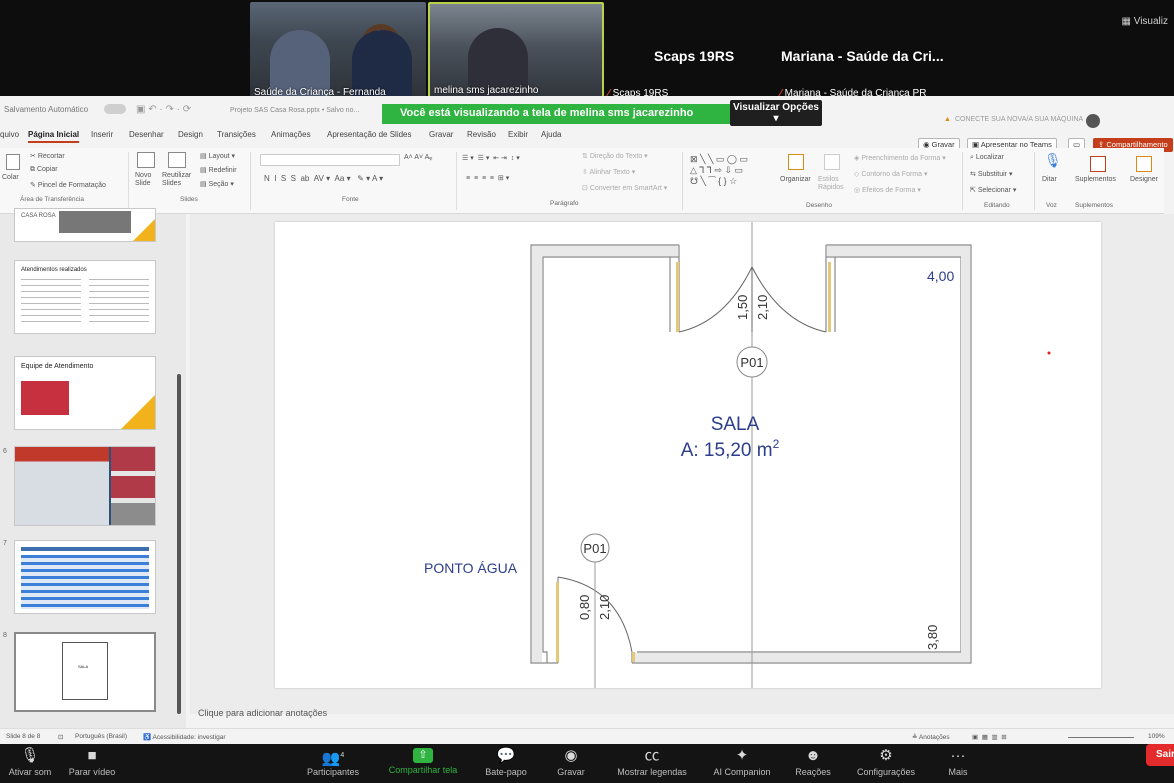  I want to click on tab-apresentacao: Apresentação de Slides, so click(369, 134).